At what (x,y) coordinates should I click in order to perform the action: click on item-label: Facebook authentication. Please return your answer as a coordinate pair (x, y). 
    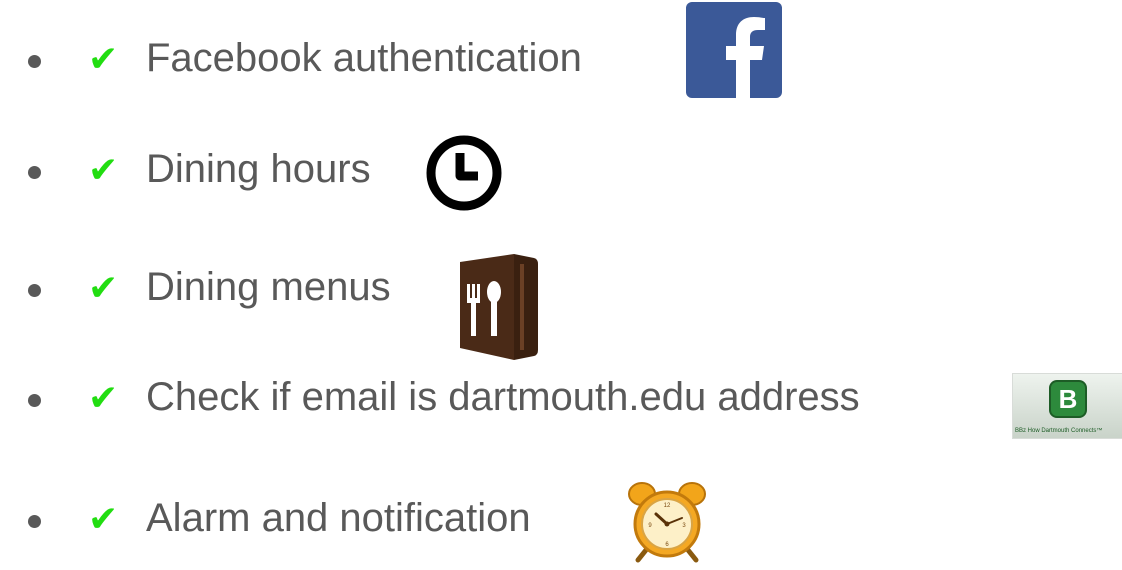
    Looking at the image, I should click on (364, 58).